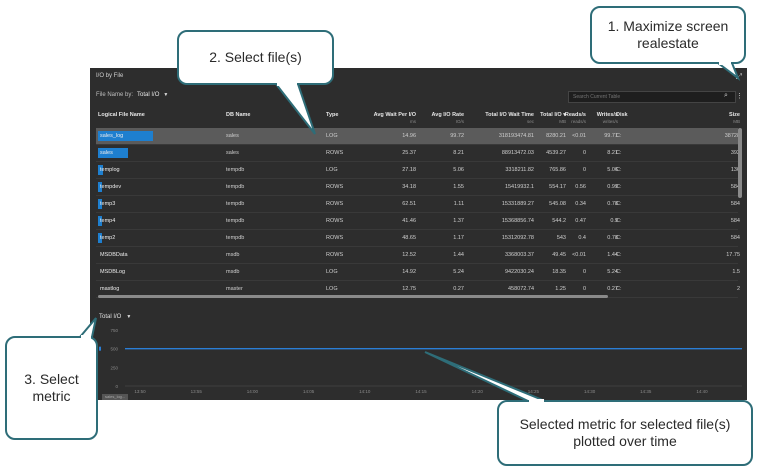  Describe the element at coordinates (739, 77) in the screenshot. I see `maximize-icon: ⤢` at that location.